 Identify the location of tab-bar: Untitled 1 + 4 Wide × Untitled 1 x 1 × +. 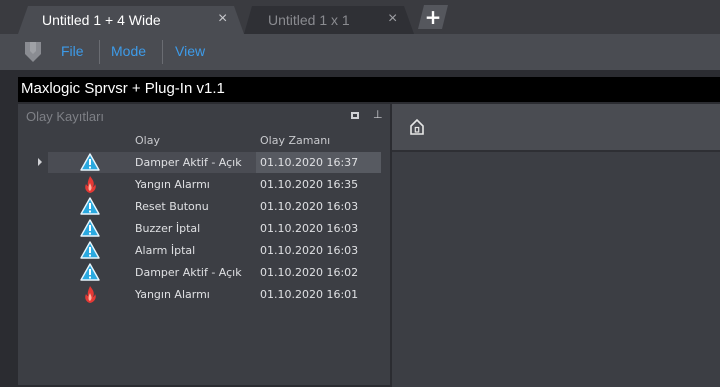
(360, 17).